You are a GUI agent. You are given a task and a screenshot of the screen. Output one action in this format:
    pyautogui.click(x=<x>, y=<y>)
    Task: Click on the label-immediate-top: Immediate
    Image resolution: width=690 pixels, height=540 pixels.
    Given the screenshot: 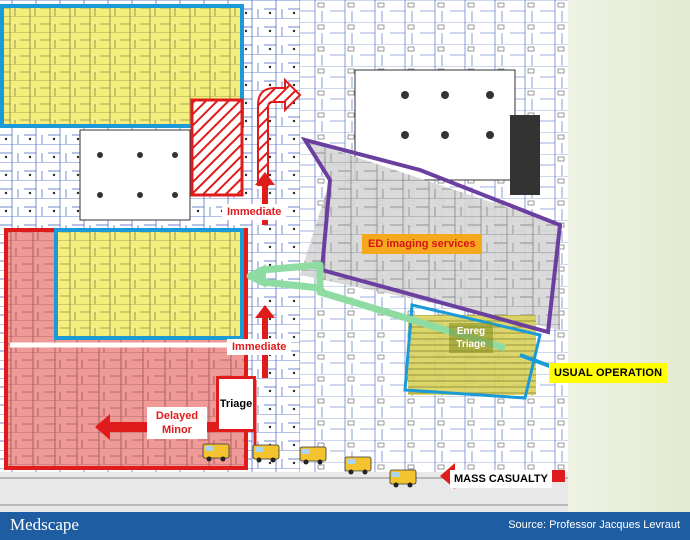 What is the action you would take?
    pyautogui.click(x=254, y=212)
    